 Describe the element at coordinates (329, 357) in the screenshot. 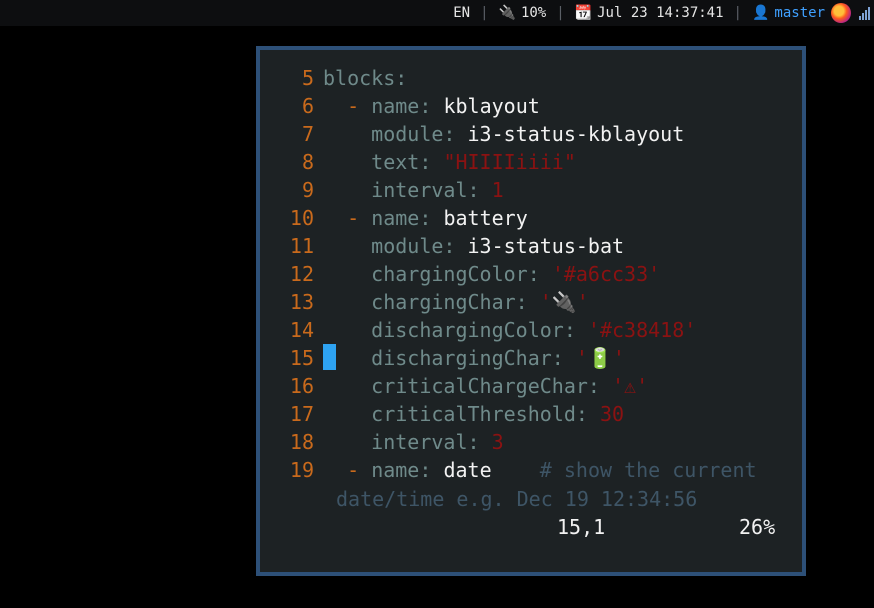

I see `text-cursor` at that location.